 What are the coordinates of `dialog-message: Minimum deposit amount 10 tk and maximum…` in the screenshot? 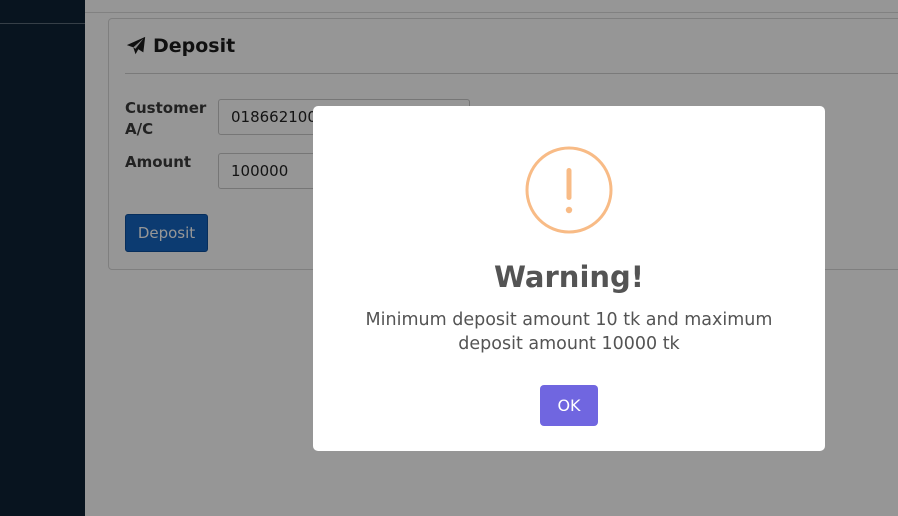 It's located at (569, 332).